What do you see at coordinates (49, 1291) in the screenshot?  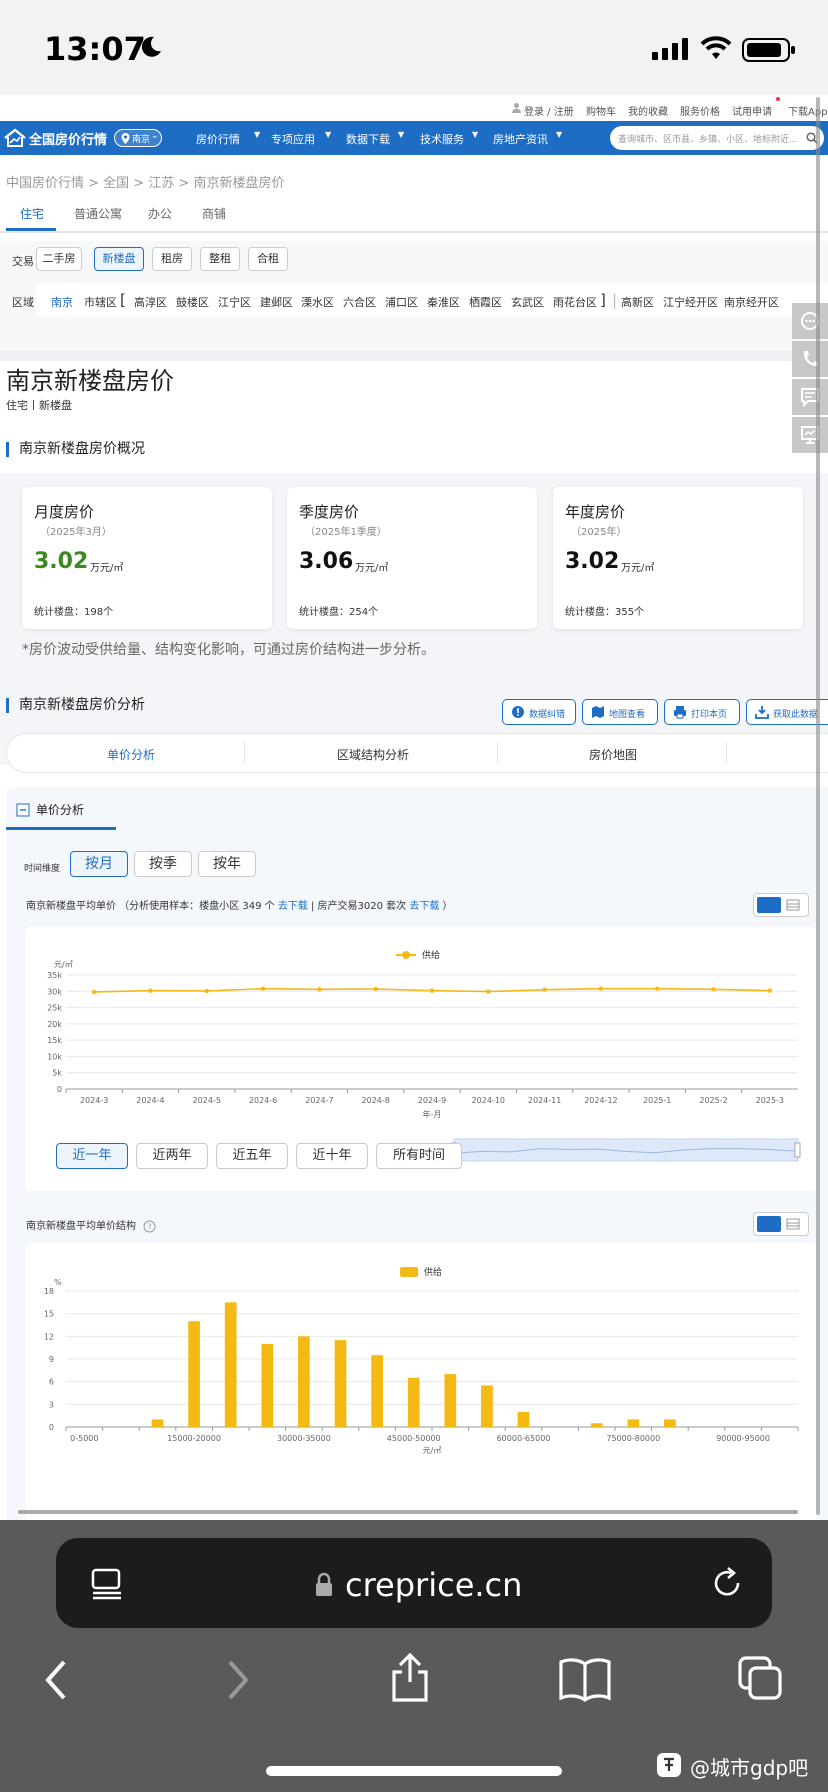 I see `y-tick-label: 18` at bounding box center [49, 1291].